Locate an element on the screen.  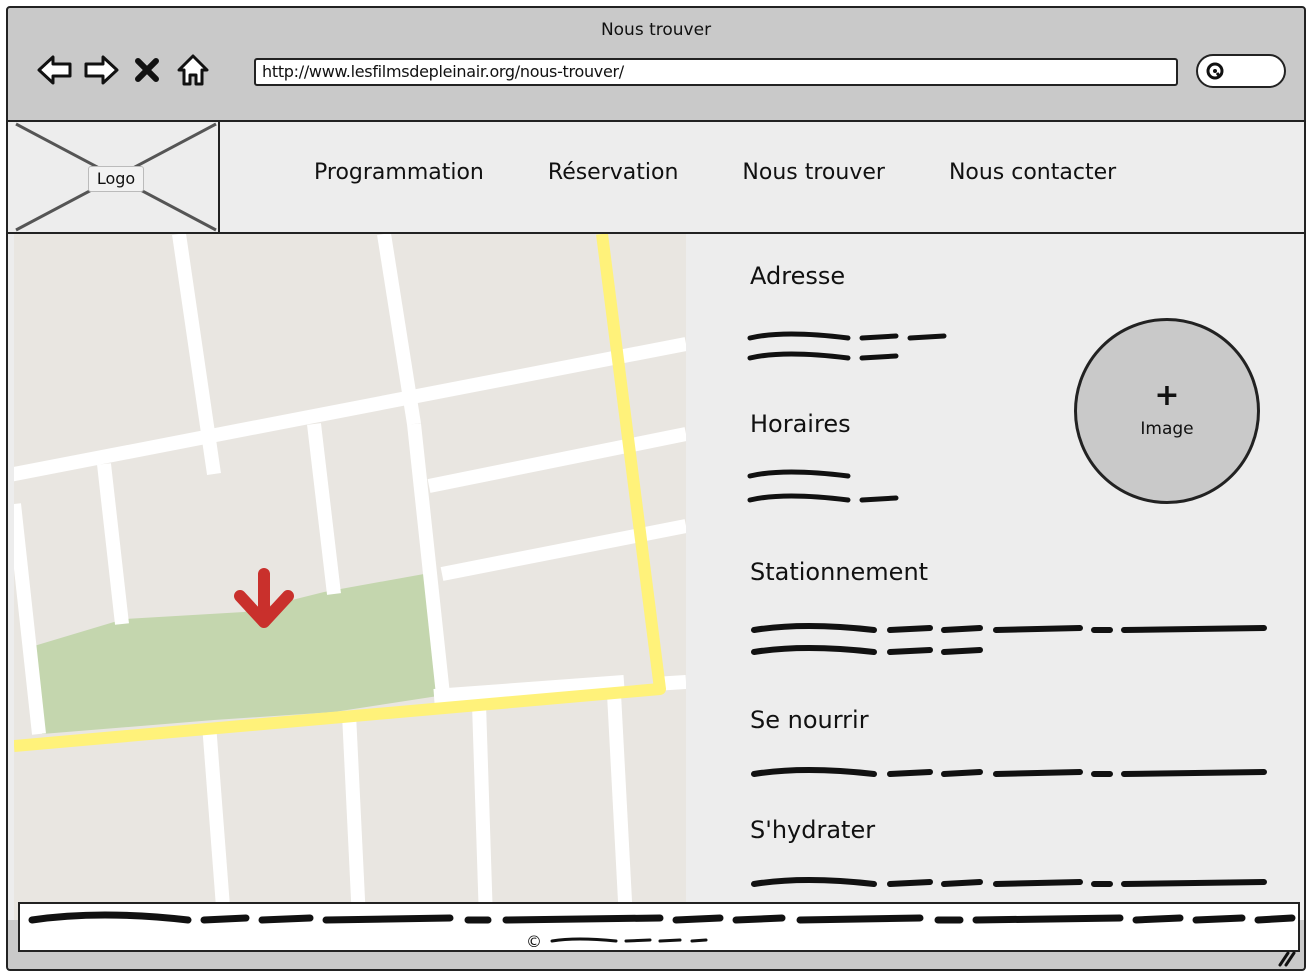
menu-item-nous-trouver: Nous trouver is located at coordinates (813, 172).